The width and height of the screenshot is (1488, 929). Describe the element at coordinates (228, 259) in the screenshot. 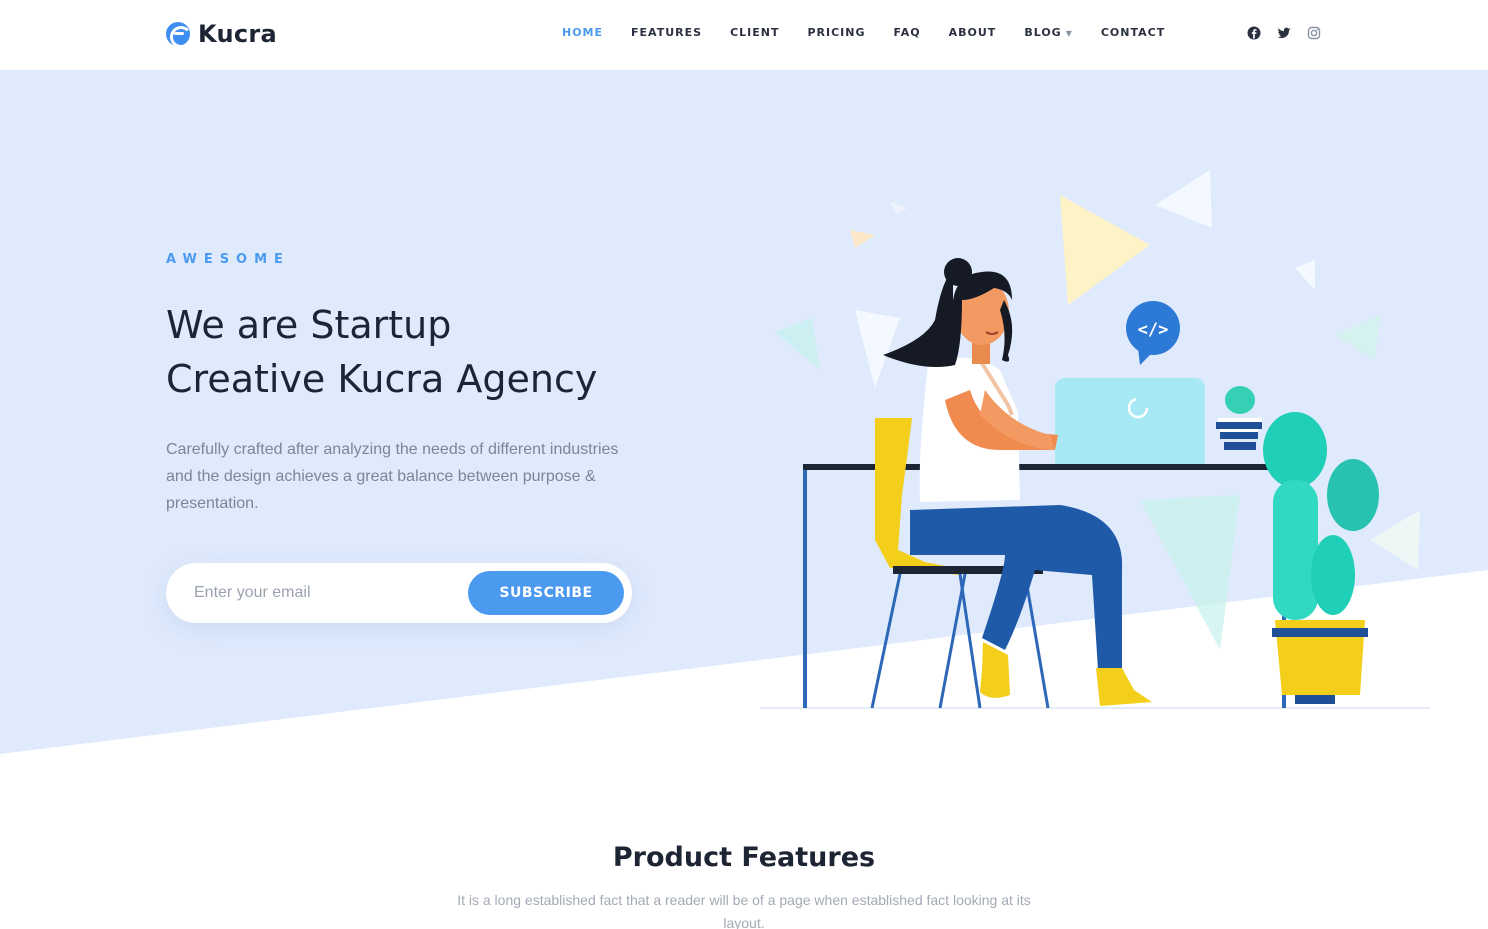

I see `hero-eyebrow: AWESOME` at that location.